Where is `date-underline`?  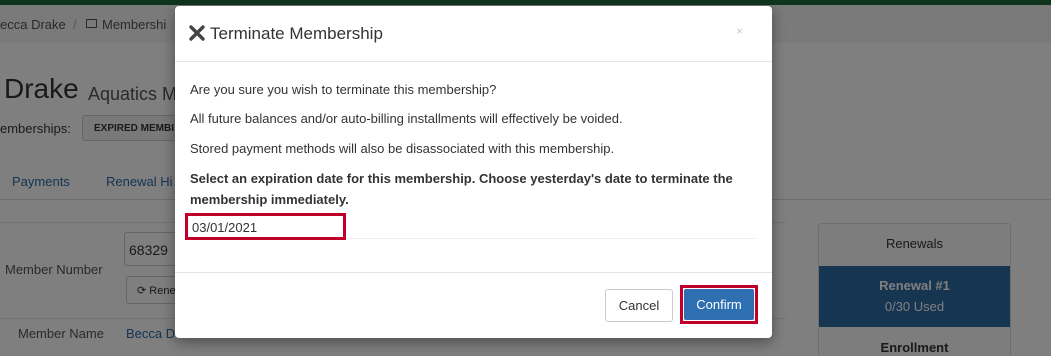 date-underline is located at coordinates (551, 238).